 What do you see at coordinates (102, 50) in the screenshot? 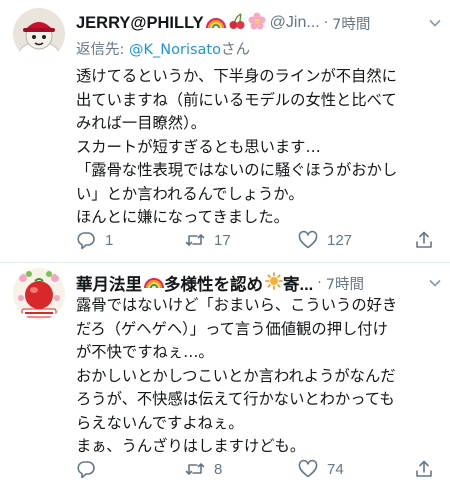
I see `reply-to-label: 返信先:` at bounding box center [102, 50].